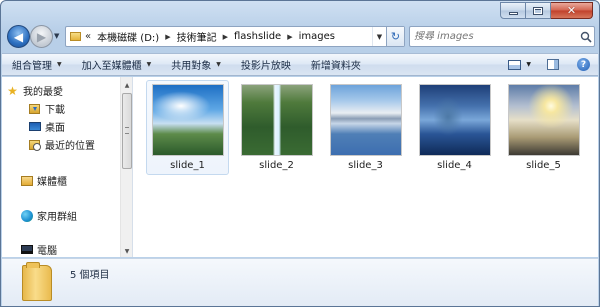 This screenshot has height=307, width=600. Describe the element at coordinates (70, 146) in the screenshot. I see `sidebar-item-label: 最近的位置` at that location.